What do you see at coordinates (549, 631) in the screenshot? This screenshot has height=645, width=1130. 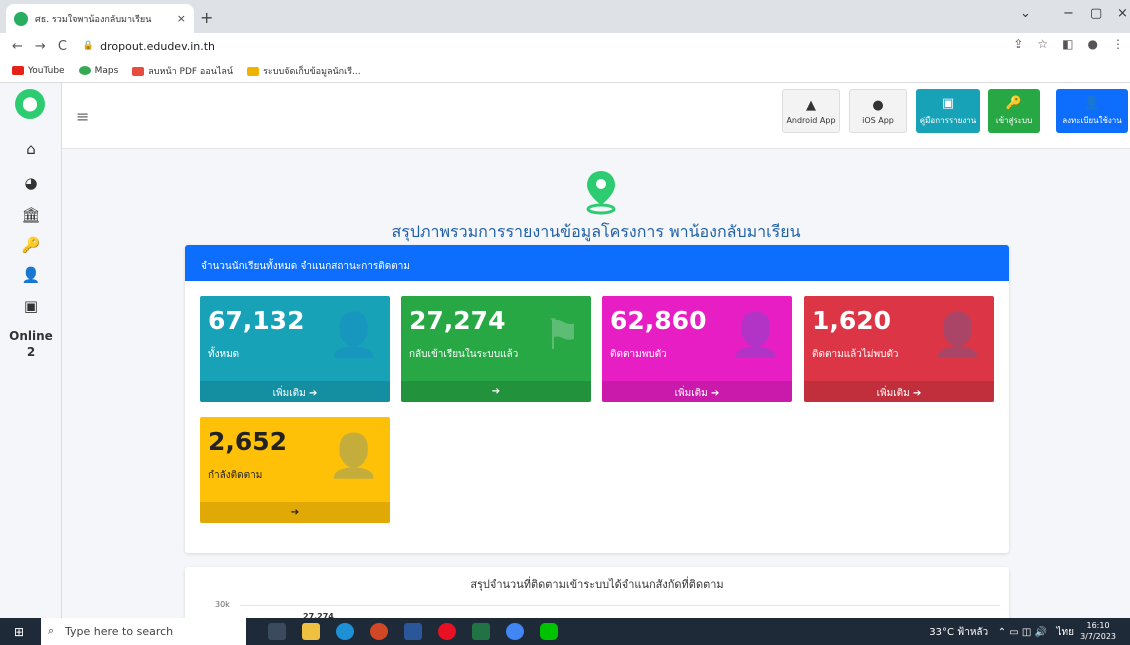 I see `line-icon` at bounding box center [549, 631].